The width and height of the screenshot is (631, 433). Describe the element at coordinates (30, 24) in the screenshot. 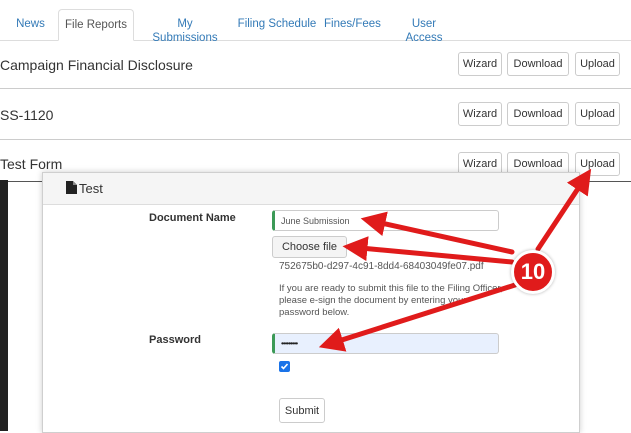

I see `tab-news: News` at that location.